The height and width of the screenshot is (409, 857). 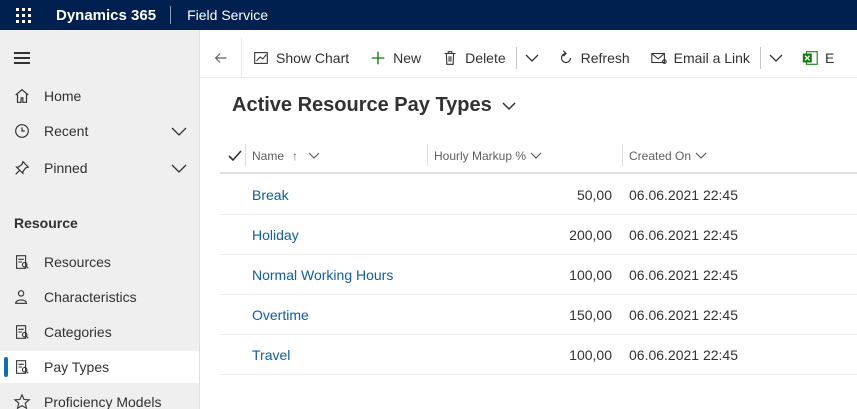 I want to click on sidebar-item-proficiency-models: Proficiency Models, so click(x=99, y=397).